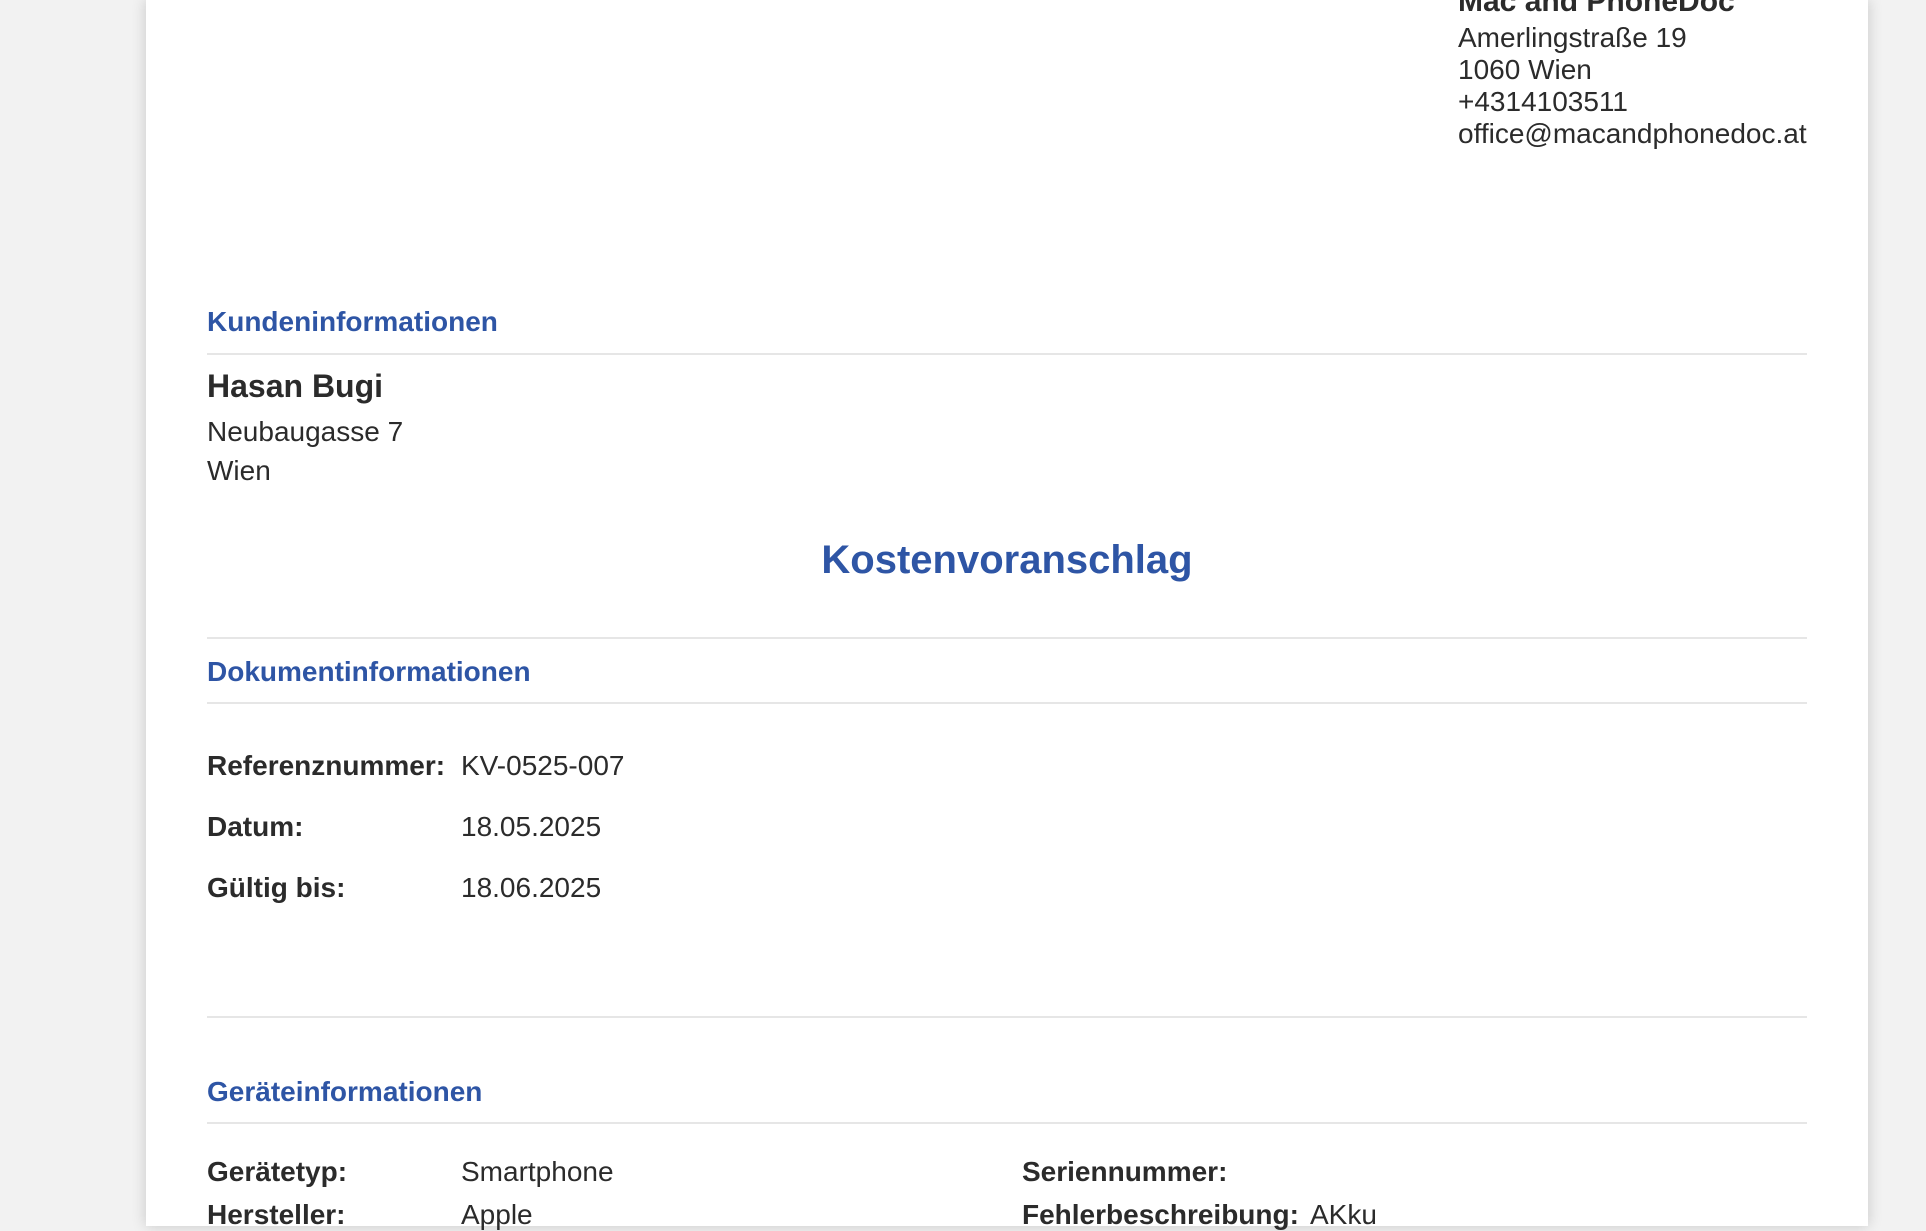 The width and height of the screenshot is (1926, 1231). What do you see at coordinates (326, 765) in the screenshot?
I see `reference-number-label: Referenznummer:` at bounding box center [326, 765].